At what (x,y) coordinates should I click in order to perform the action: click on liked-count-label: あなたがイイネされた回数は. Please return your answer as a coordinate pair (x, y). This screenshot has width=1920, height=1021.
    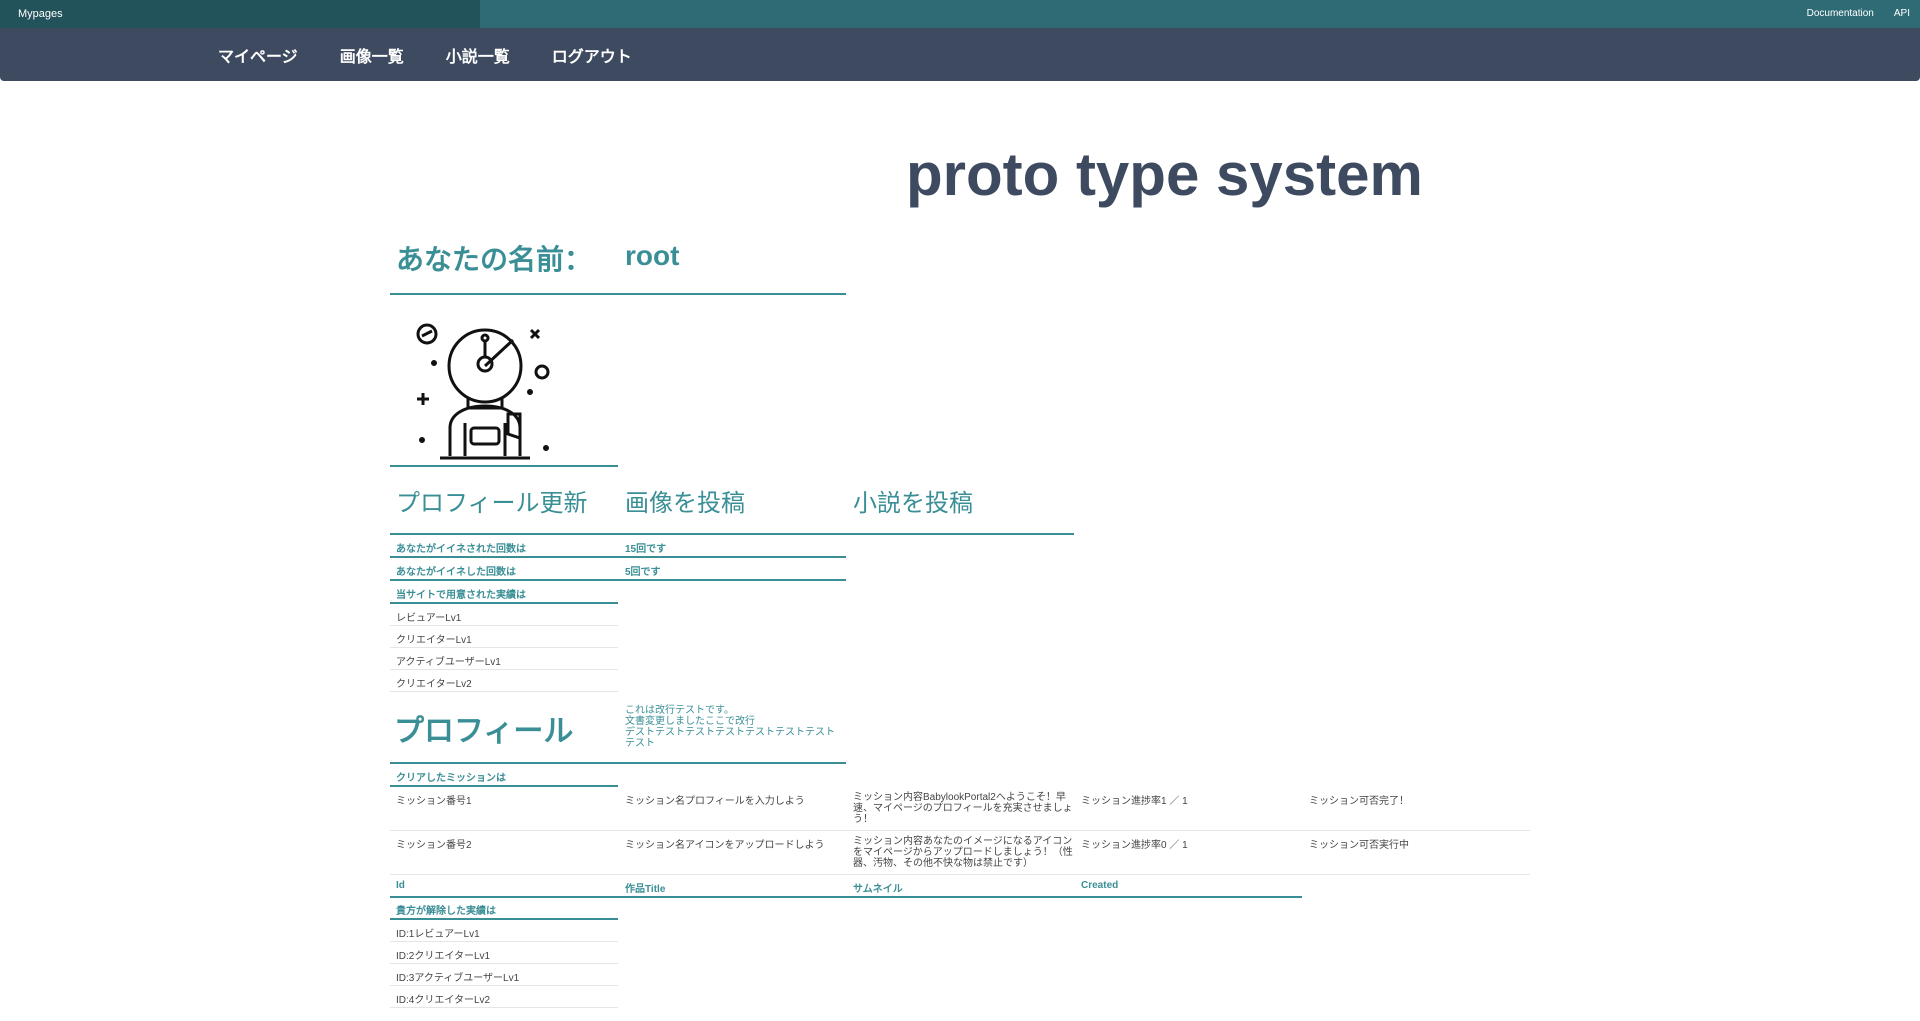
    Looking at the image, I should click on (461, 549).